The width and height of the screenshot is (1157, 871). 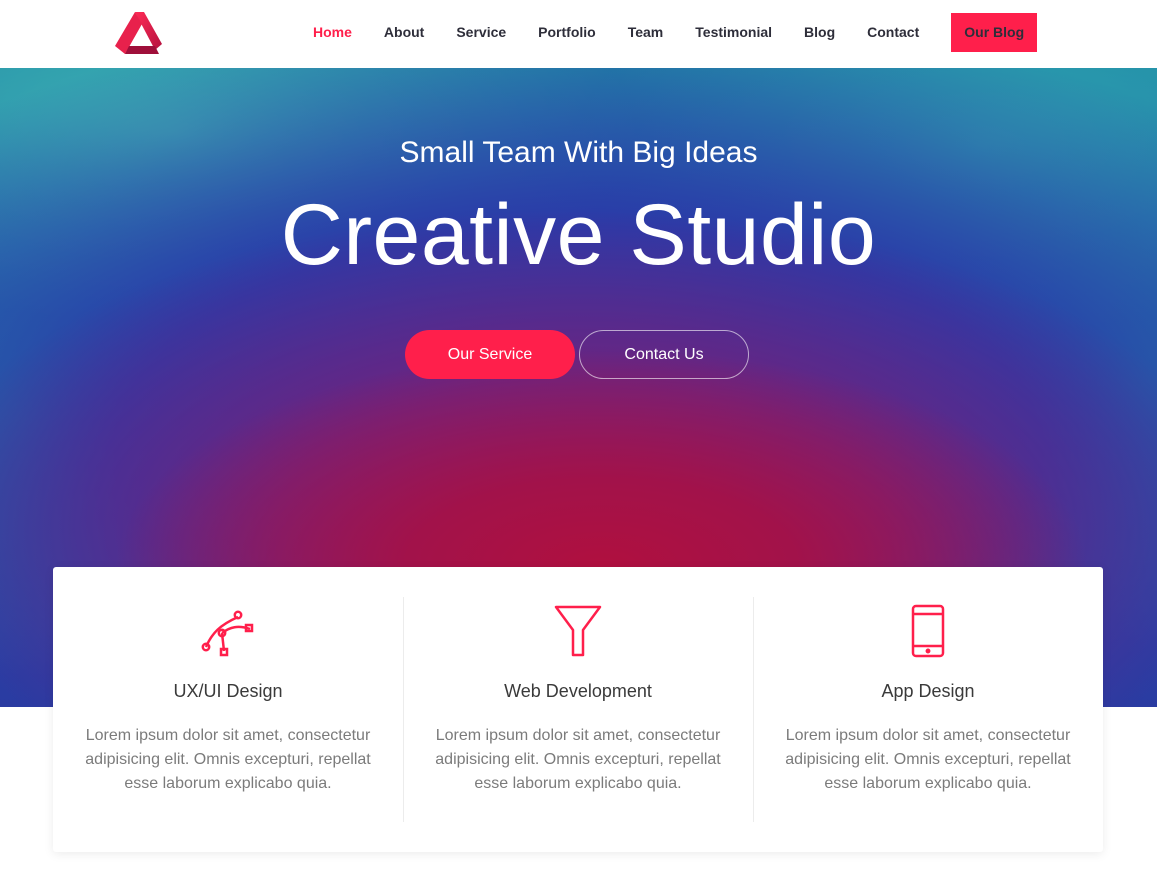 I want to click on service-title: App Design, so click(x=928, y=691).